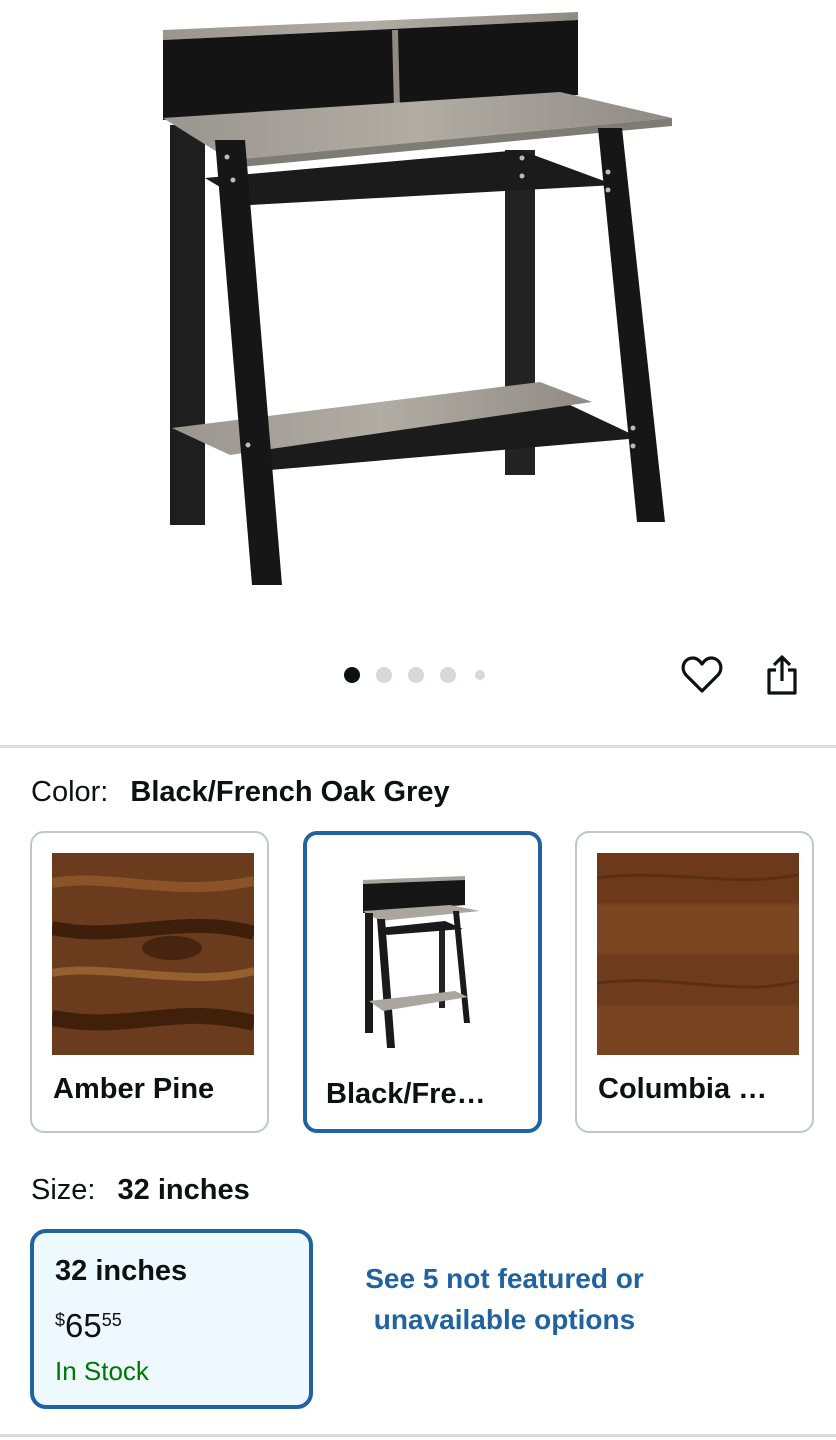 This screenshot has height=1440, width=836. Describe the element at coordinates (102, 1371) in the screenshot. I see `stock-status: In Stock` at that location.